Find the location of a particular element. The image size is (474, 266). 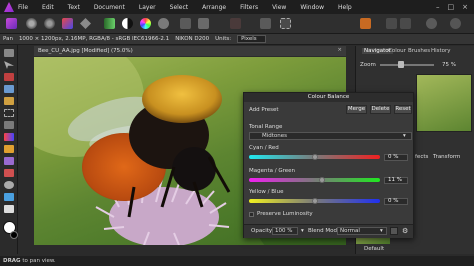

opacity-field: 100 % is located at coordinates (285, 231).